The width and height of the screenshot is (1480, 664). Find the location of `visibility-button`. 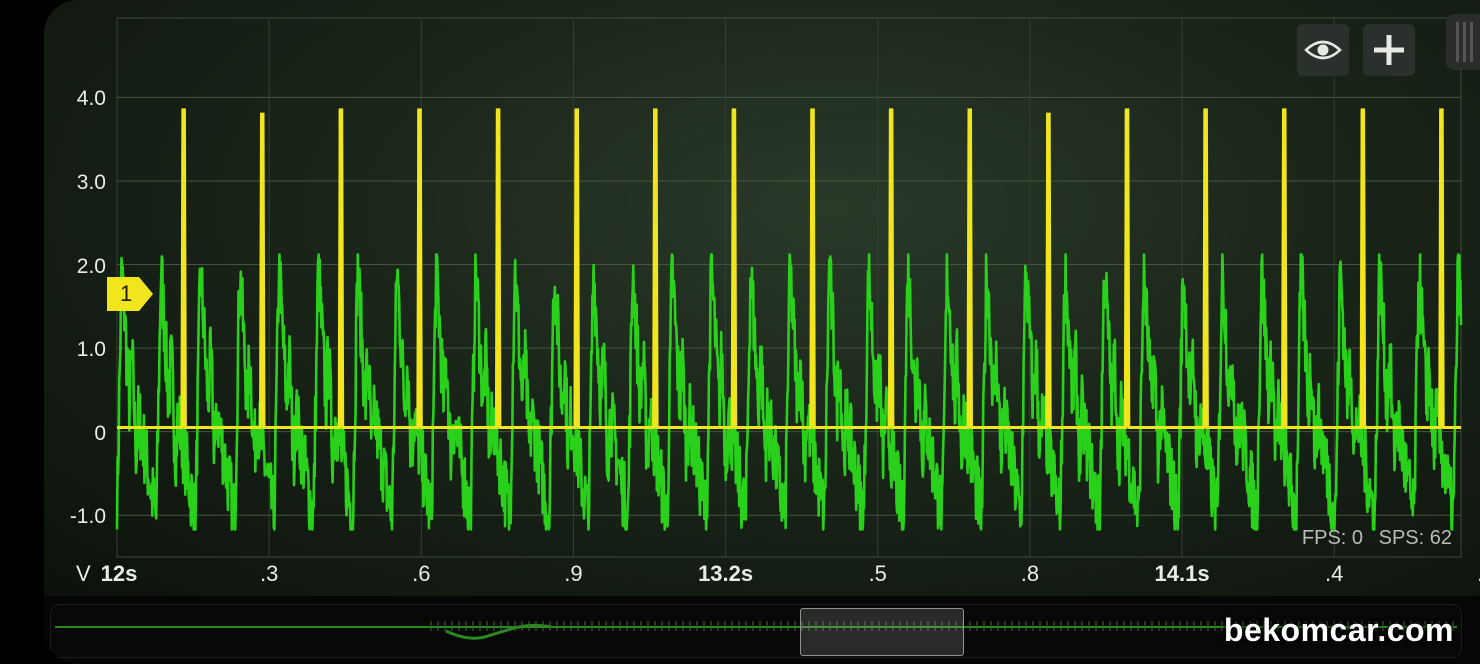

visibility-button is located at coordinates (1323, 50).